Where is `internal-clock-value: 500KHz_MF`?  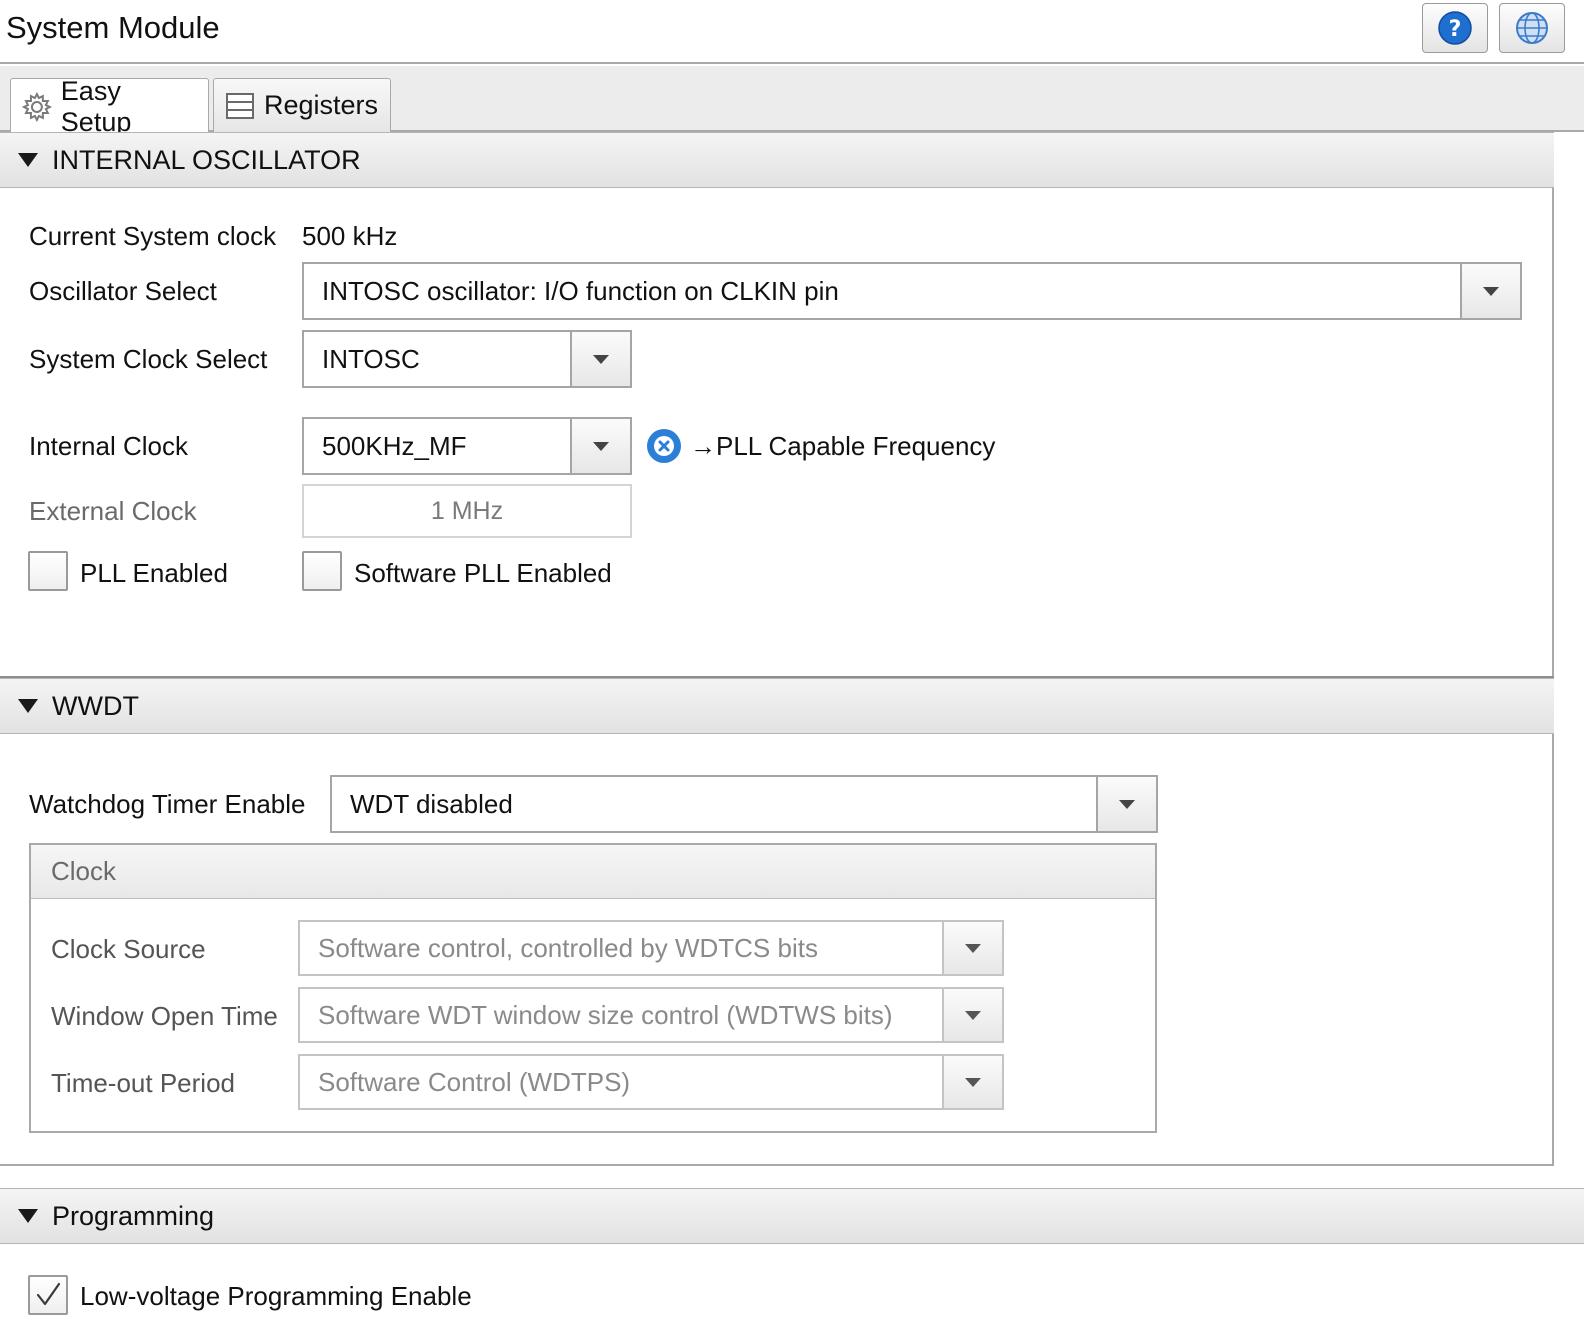
internal-clock-value: 500KHz_MF is located at coordinates (394, 445).